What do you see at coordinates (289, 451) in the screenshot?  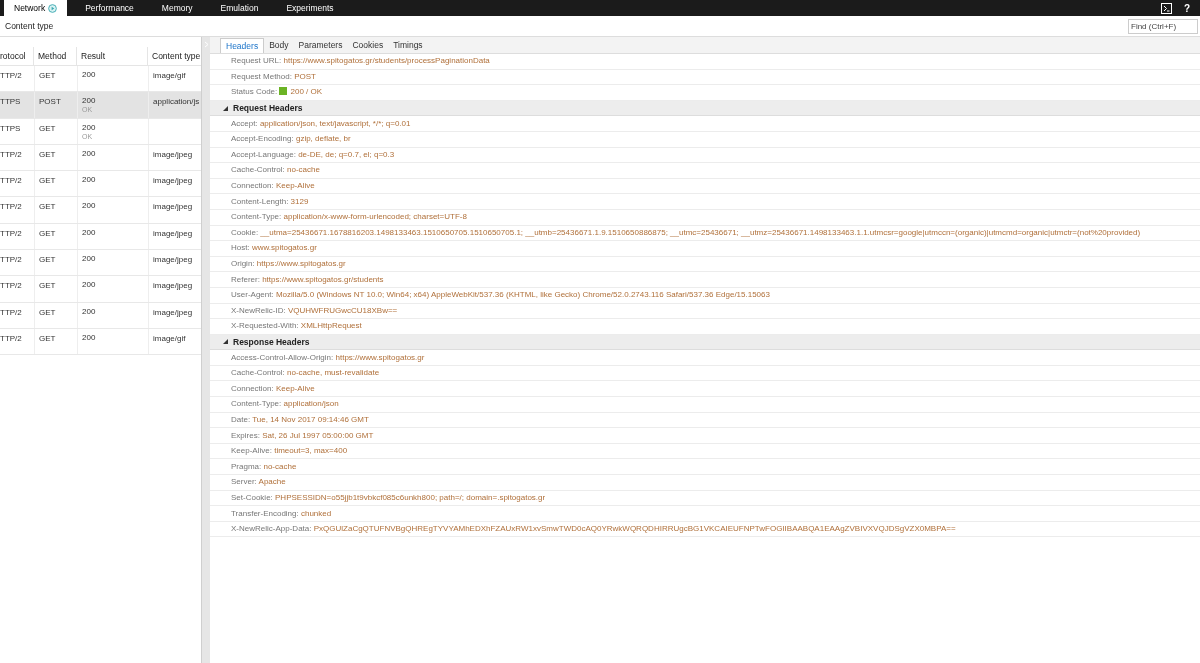 I see `header-entry: Keep-Alive: timeout=3, max=400` at bounding box center [289, 451].